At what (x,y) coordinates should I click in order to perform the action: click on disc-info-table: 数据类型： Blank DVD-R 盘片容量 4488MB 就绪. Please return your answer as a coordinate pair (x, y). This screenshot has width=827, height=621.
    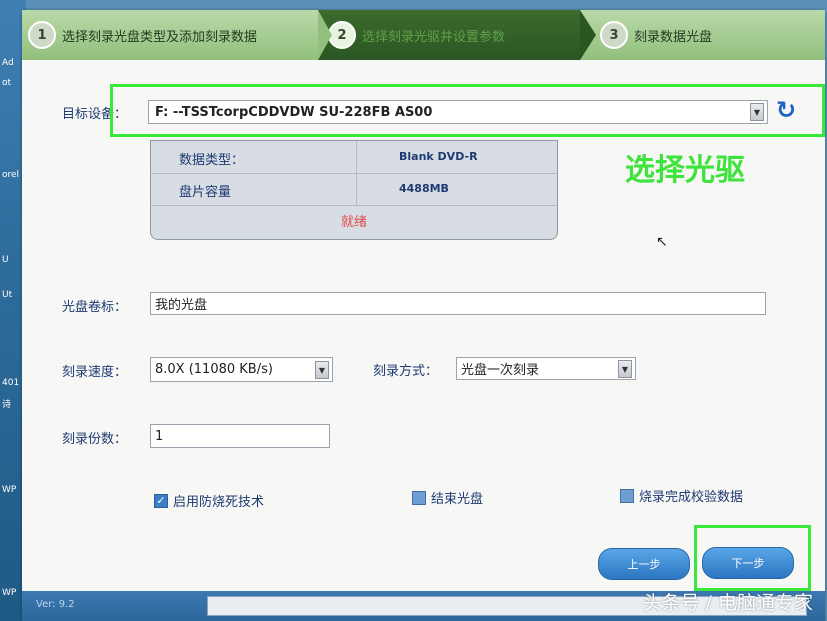
    Looking at the image, I should click on (354, 190).